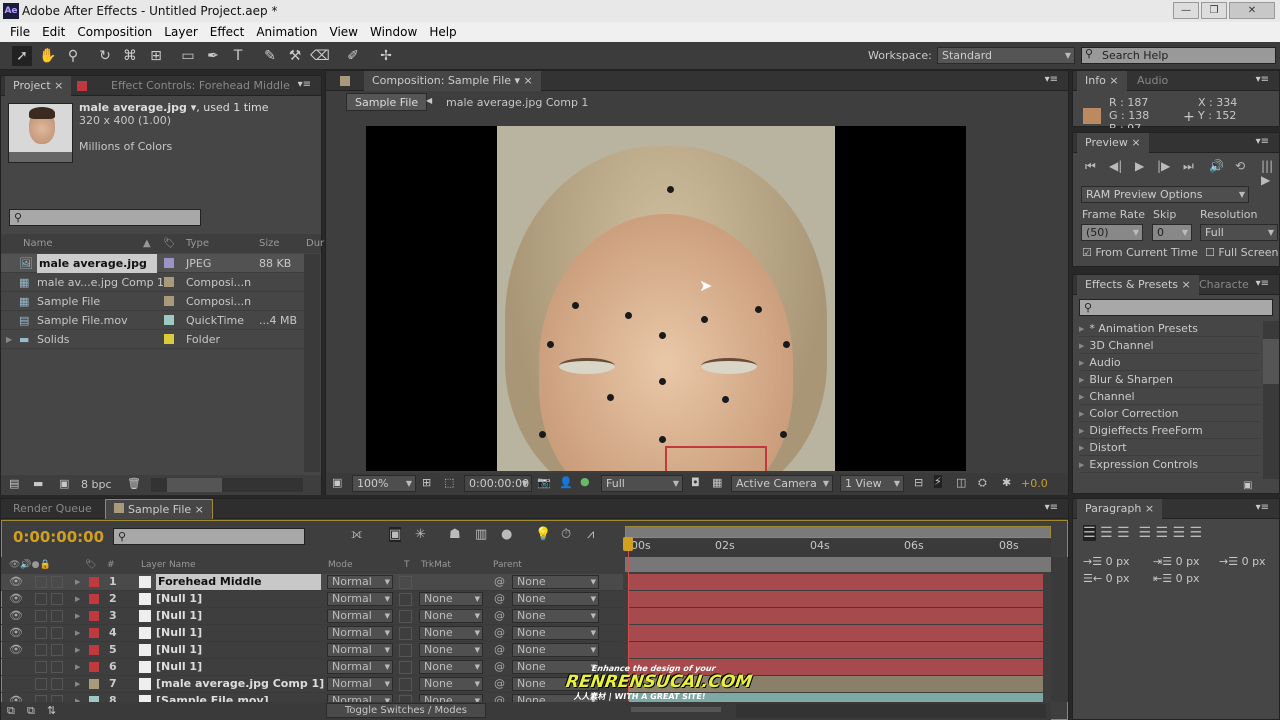 The image size is (1280, 720). I want to click on graph-editor-icon: ⩘, so click(590, 534).